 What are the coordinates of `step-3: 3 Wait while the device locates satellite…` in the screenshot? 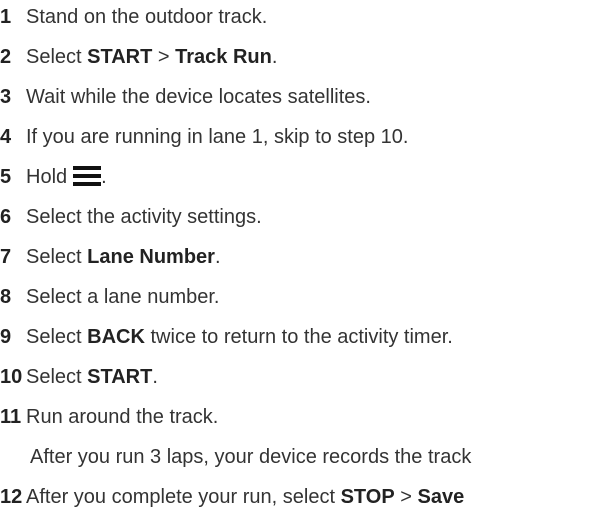 It's located at (185, 97).